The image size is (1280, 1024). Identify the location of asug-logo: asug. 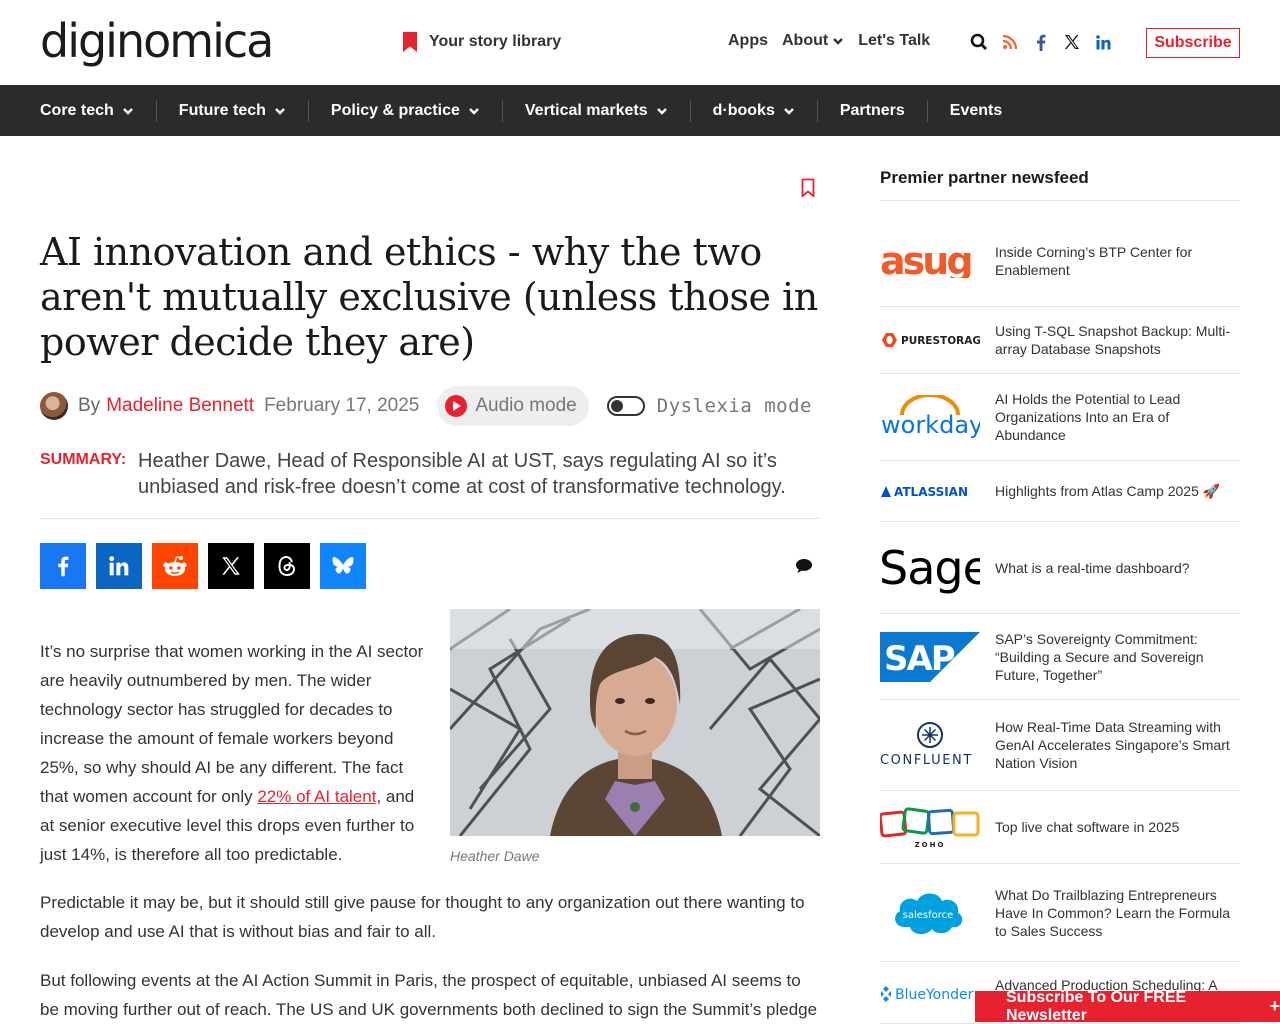
(930, 261).